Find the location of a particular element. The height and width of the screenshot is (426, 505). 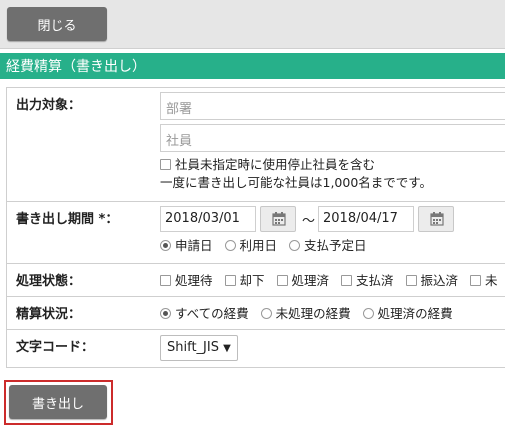

include-suspended-option: 社員未指定時に使用停止社員を含む is located at coordinates (332, 165).